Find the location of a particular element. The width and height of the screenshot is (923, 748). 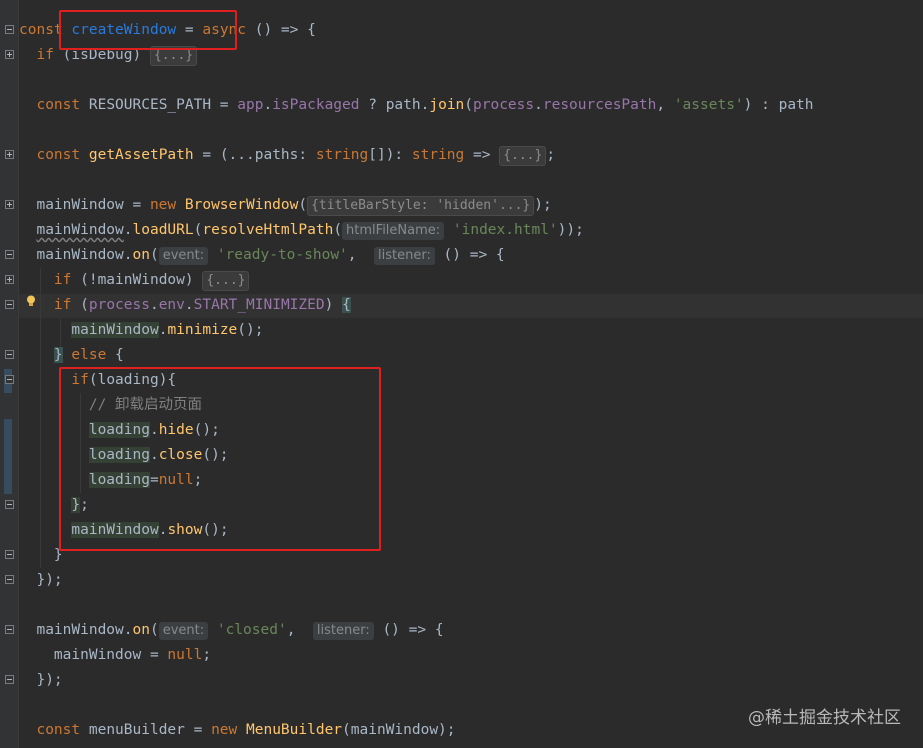

function-token: getAssetPath is located at coordinates (141, 155).